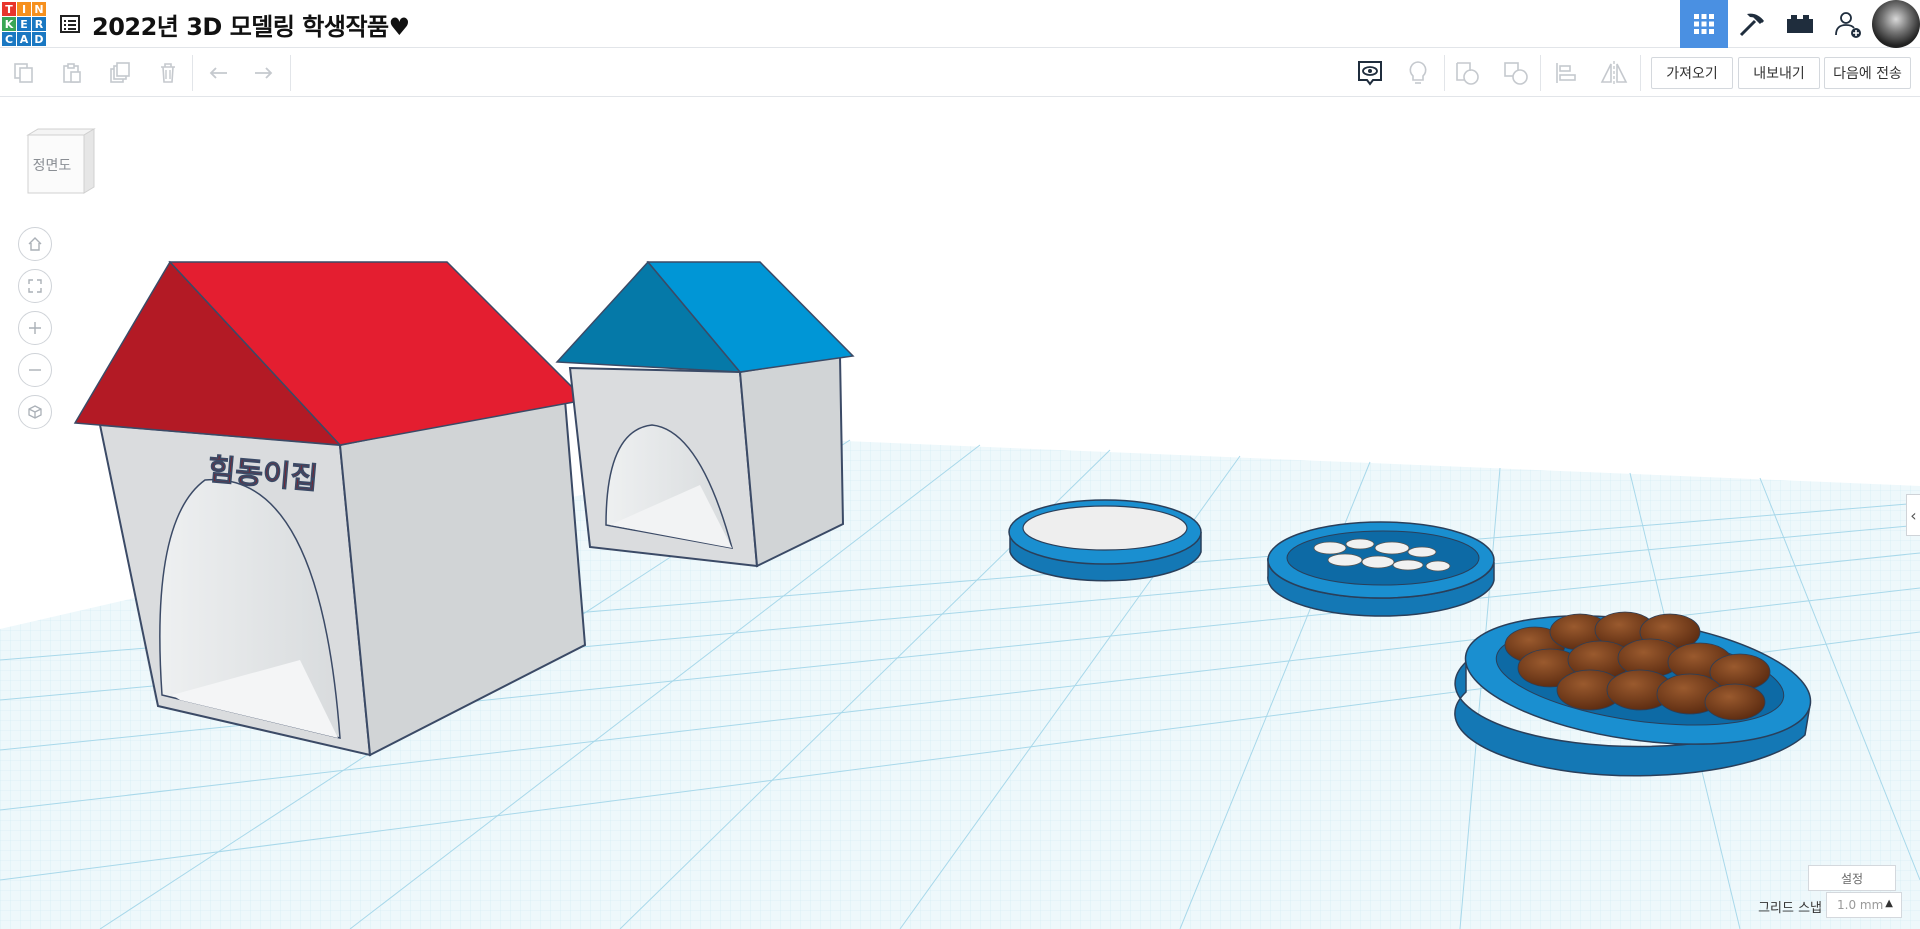  Describe the element at coordinates (24, 39) in the screenshot. I see `logo-letter: A` at that location.